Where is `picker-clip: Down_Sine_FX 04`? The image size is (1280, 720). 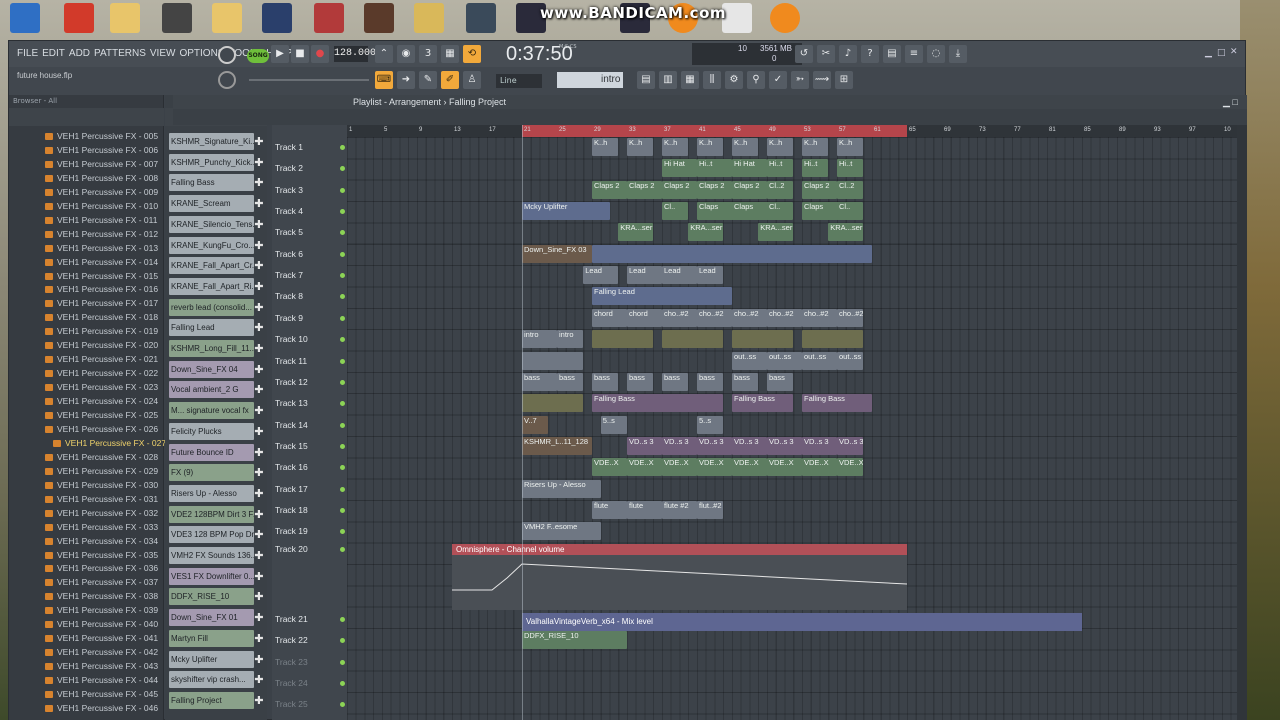 picker-clip: Down_Sine_FX 04 is located at coordinates (211, 369).